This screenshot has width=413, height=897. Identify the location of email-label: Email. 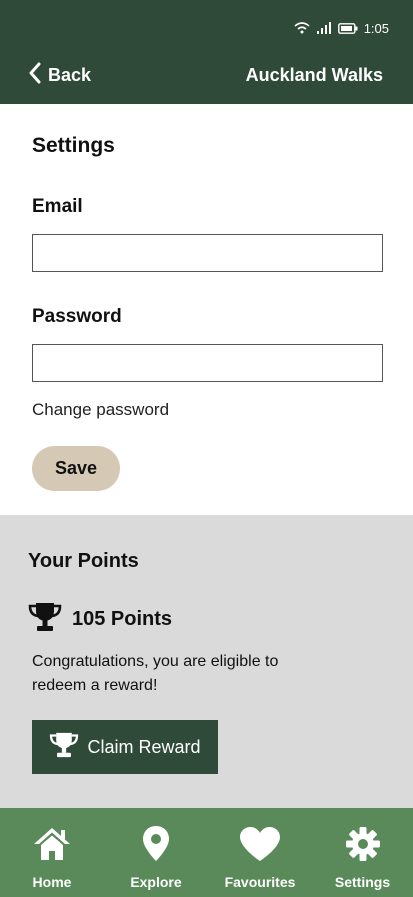
(57, 206).